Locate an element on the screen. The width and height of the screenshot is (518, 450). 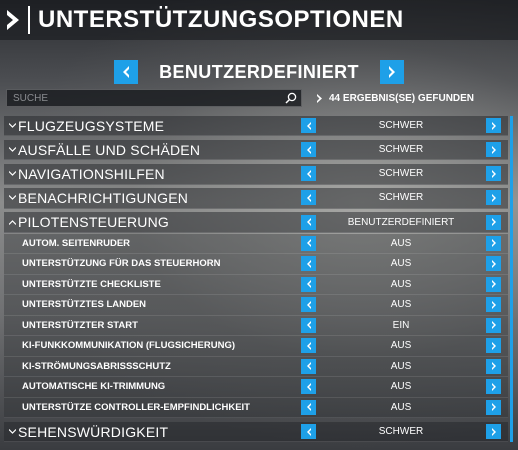
option-label: UNTERSTÜTZTER START is located at coordinates (80, 325).